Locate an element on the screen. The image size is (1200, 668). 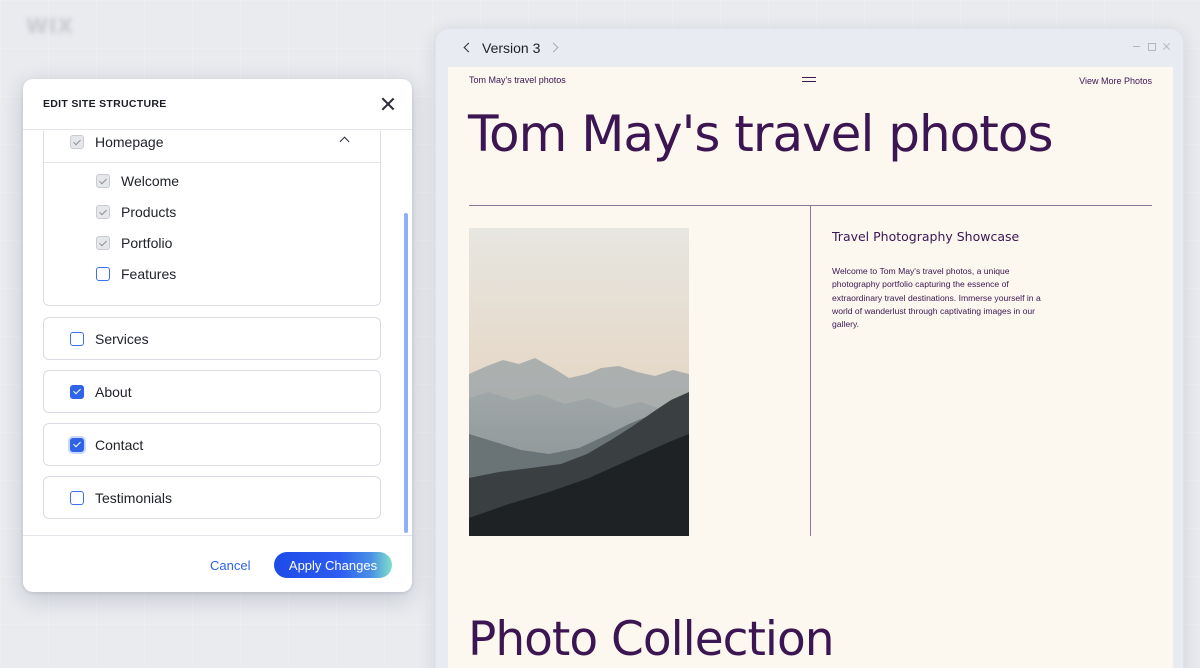
page-item-services: Services is located at coordinates (212, 338).